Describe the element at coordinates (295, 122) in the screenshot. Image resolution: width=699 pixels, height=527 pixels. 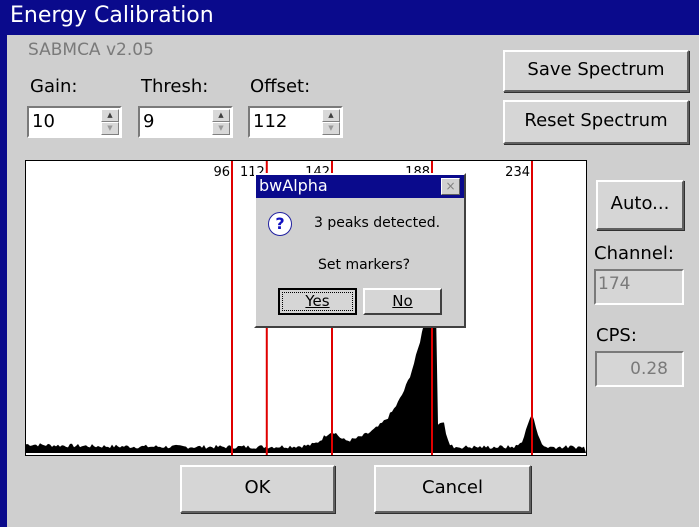
I see `offset-field: 112 ▲ ▼` at that location.